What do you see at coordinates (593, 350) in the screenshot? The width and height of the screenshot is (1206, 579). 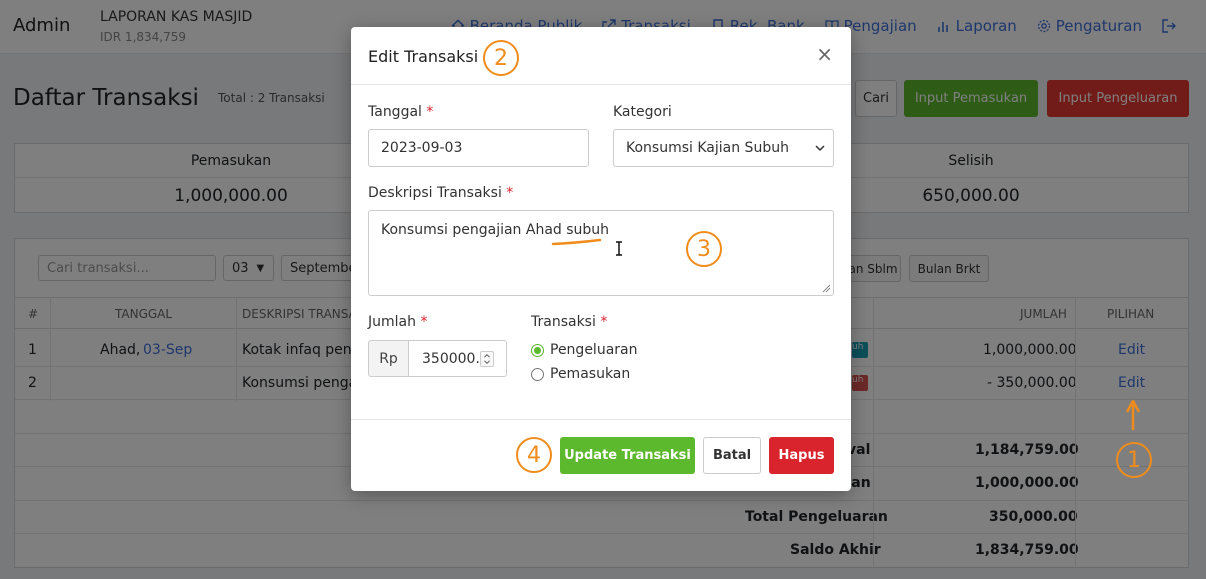 I see `radio-pengeluaran-label: Pengeluaran` at bounding box center [593, 350].